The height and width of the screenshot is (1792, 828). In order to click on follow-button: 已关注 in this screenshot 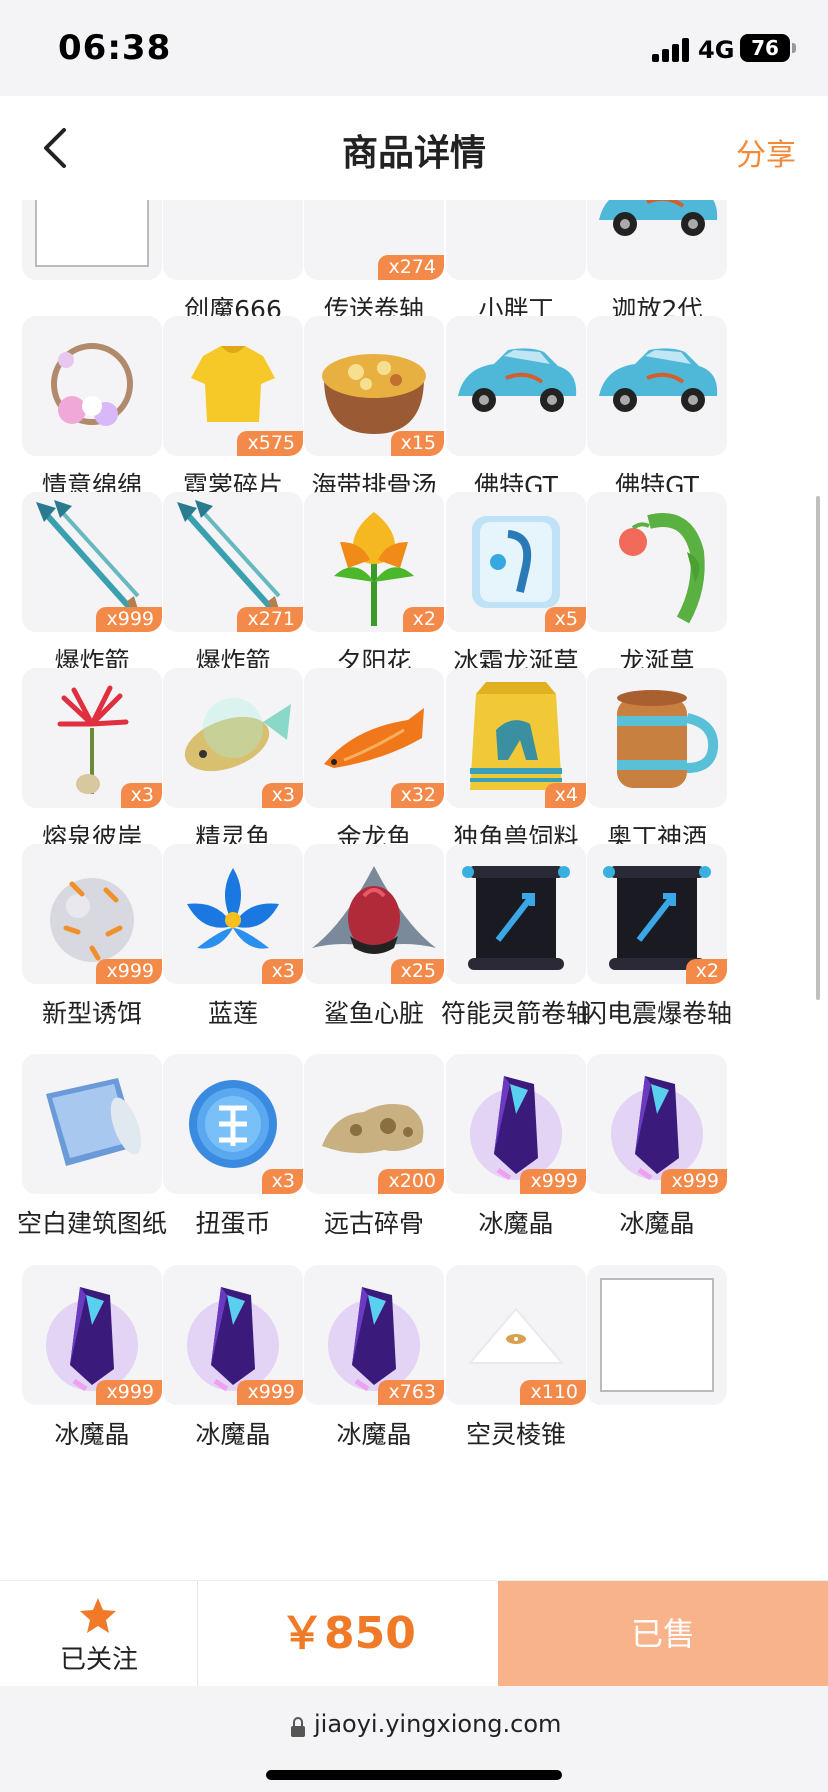, I will do `click(99, 1634)`.